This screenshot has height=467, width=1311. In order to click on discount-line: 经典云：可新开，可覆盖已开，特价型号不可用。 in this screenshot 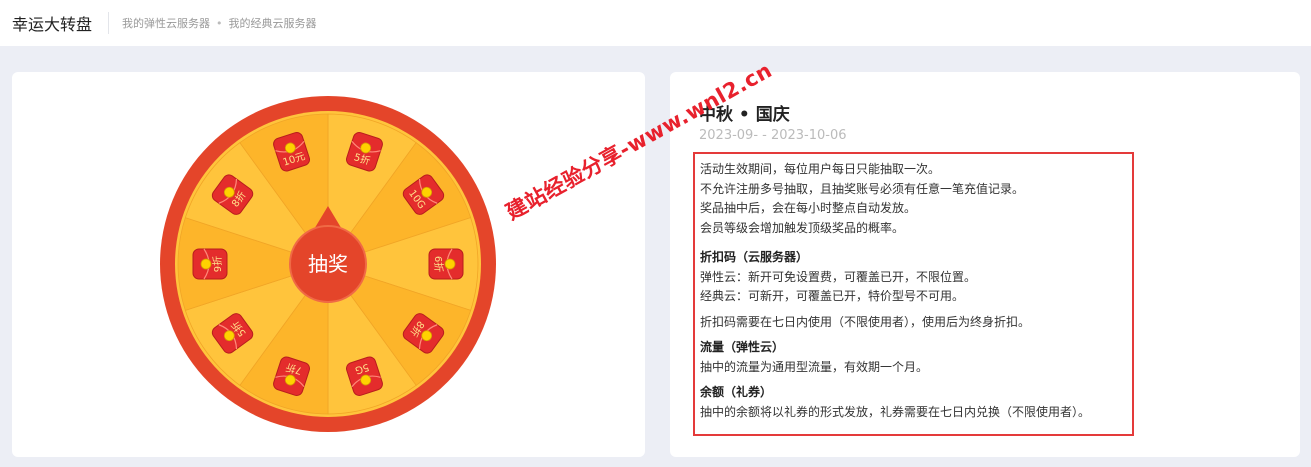, I will do `click(832, 296)`.